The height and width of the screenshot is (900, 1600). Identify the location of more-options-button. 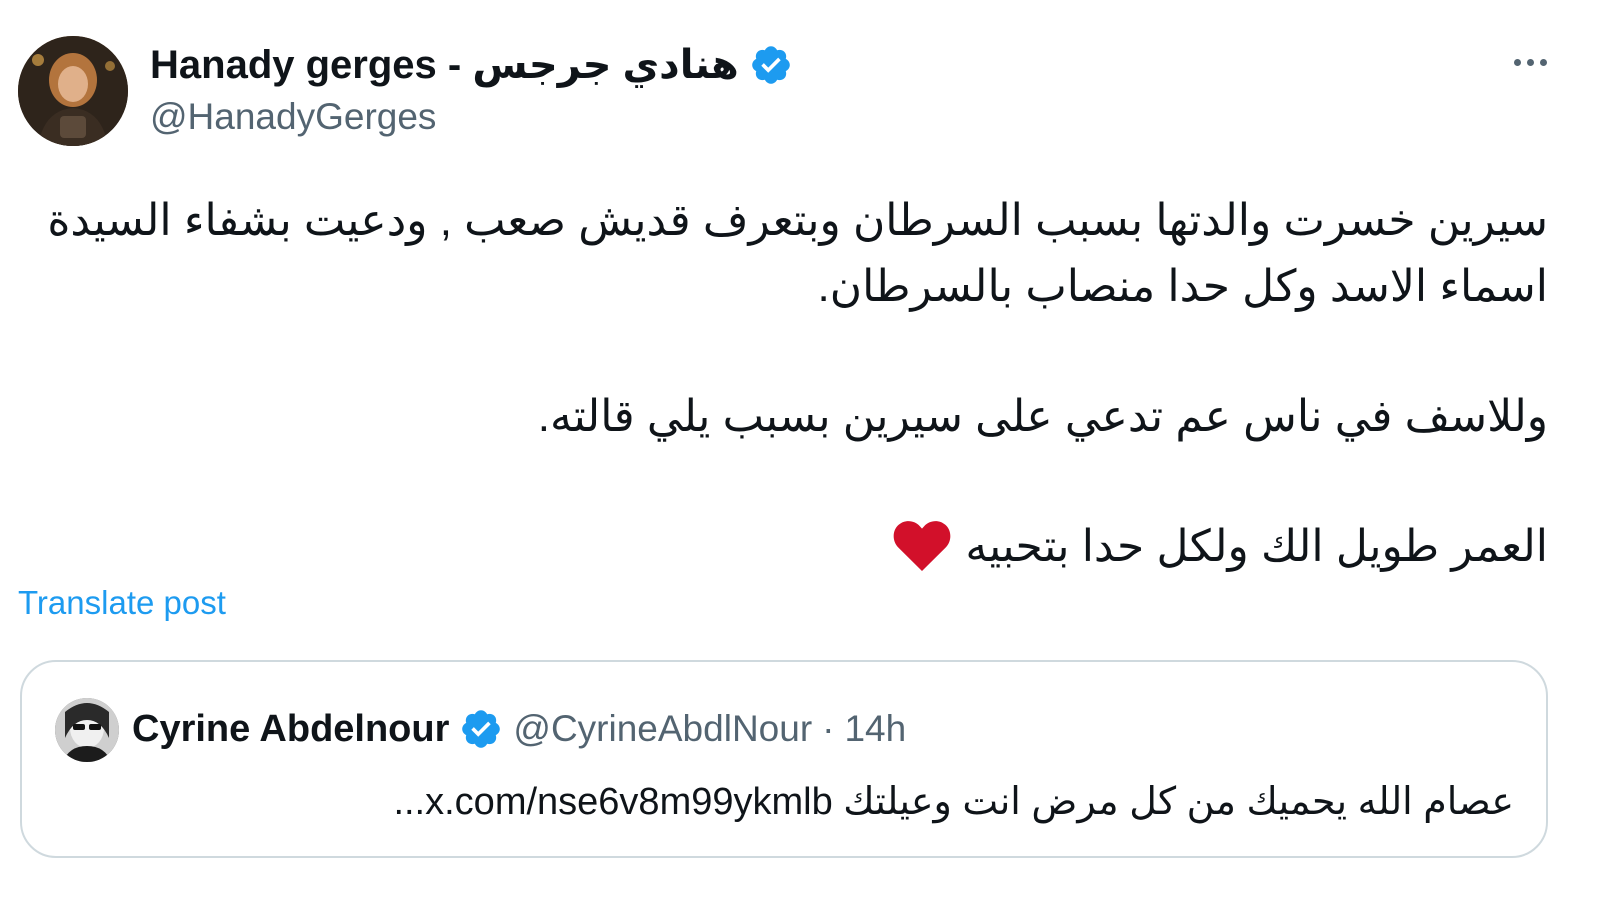
(1530, 62).